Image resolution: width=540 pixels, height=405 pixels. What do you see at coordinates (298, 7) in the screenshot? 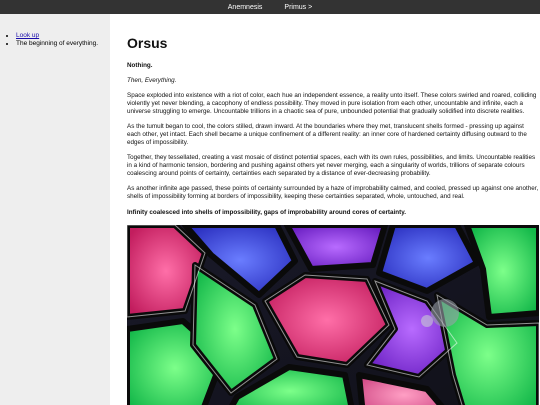
I see `nav-link-primus: Primus >` at bounding box center [298, 7].